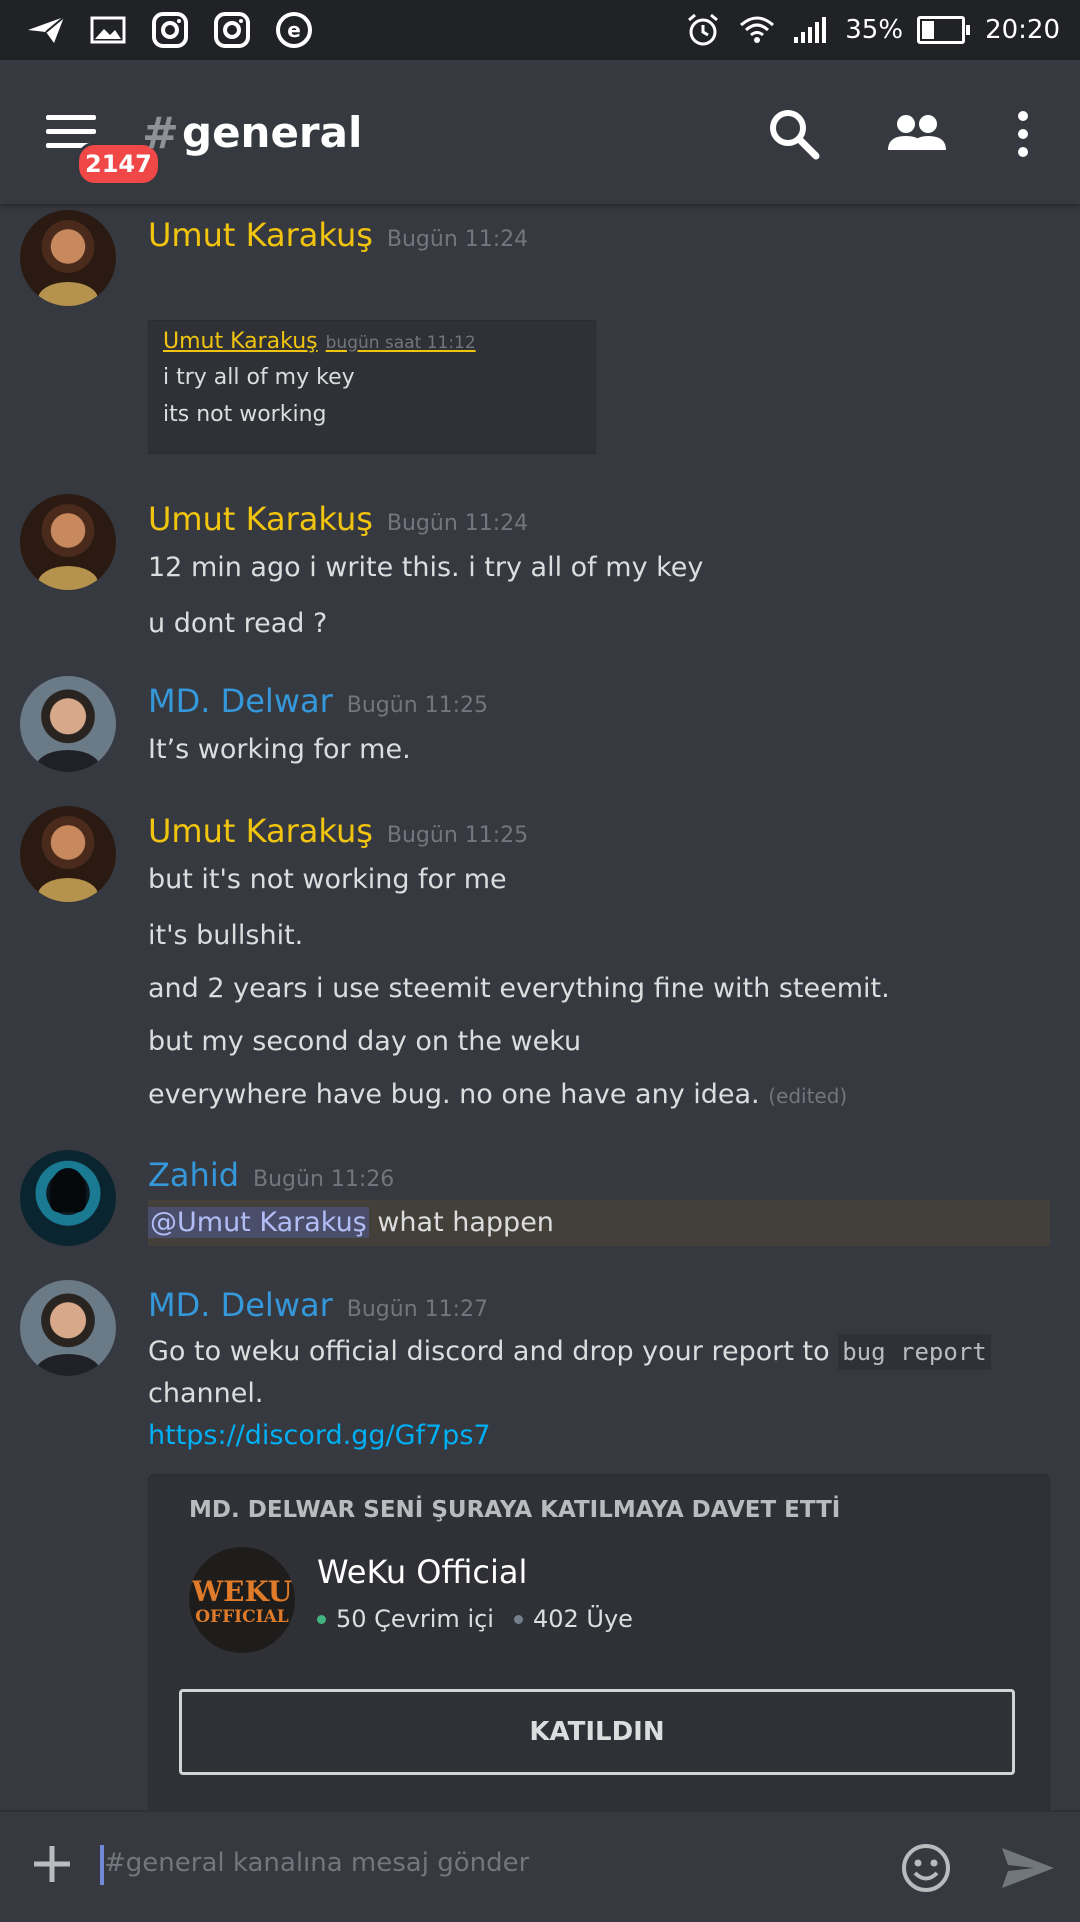  I want to click on message-author: MD. Delwar Bugün 11:25, so click(318, 701).